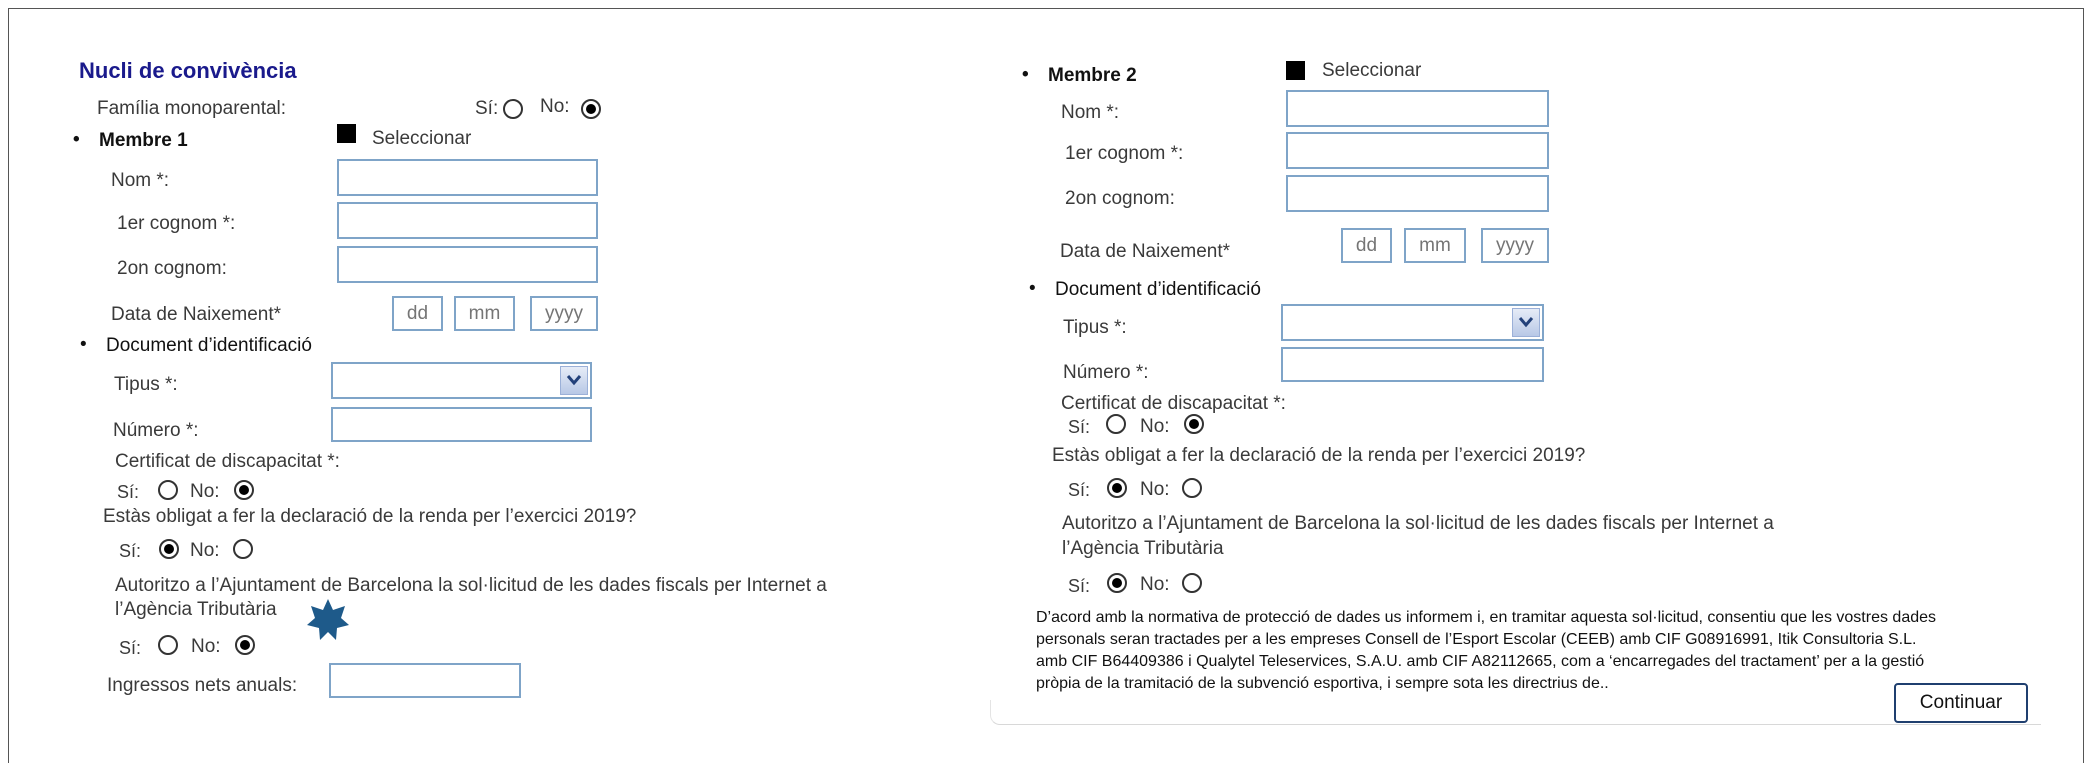 Image resolution: width=2092 pixels, height=765 pixels. Describe the element at coordinates (172, 268) in the screenshot. I see `member1-surname2-label: 2on cognom:` at that location.